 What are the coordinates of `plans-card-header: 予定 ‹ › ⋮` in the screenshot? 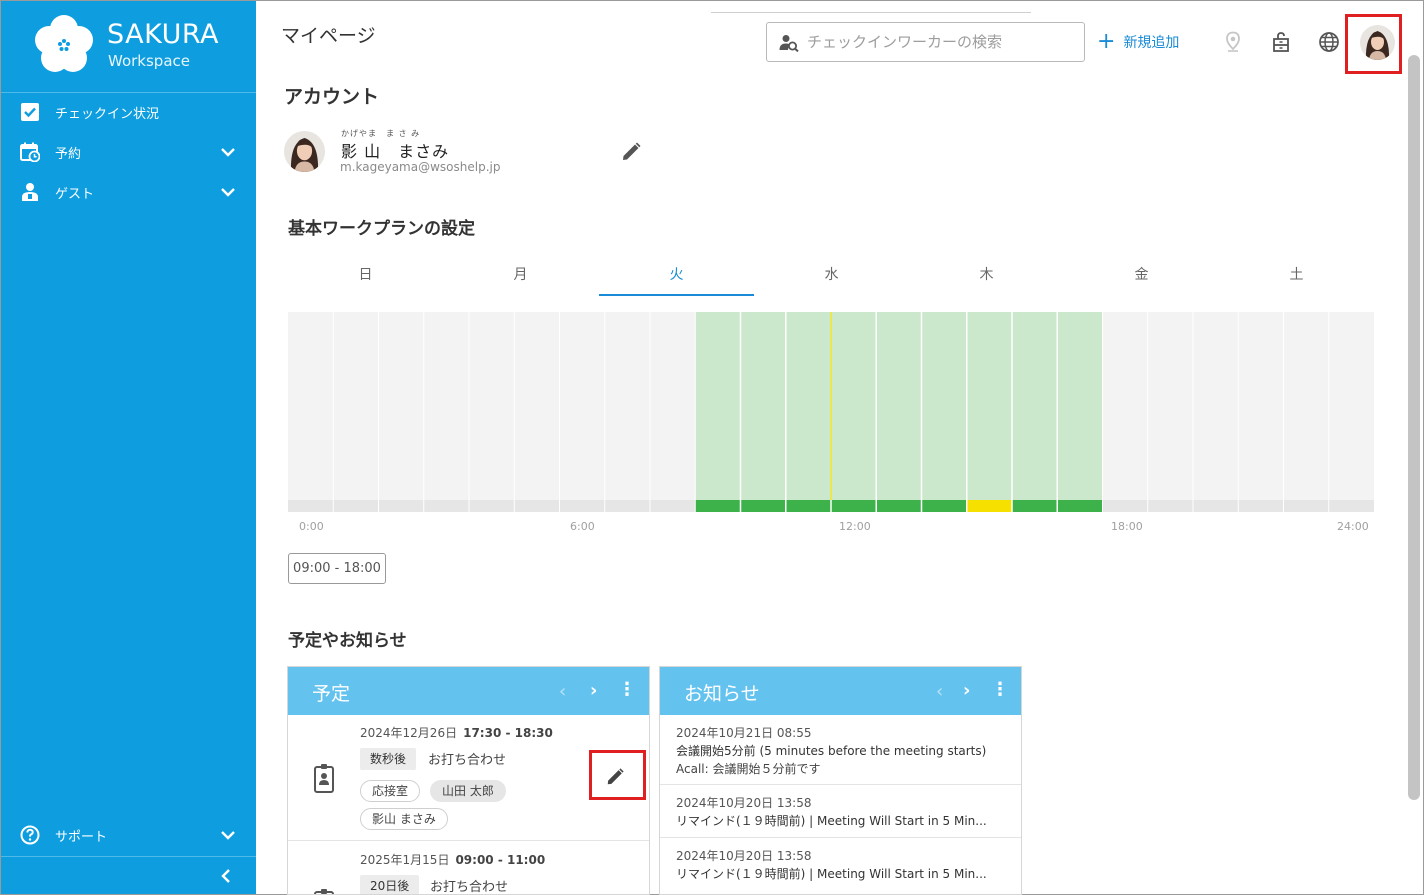 It's located at (468, 691).